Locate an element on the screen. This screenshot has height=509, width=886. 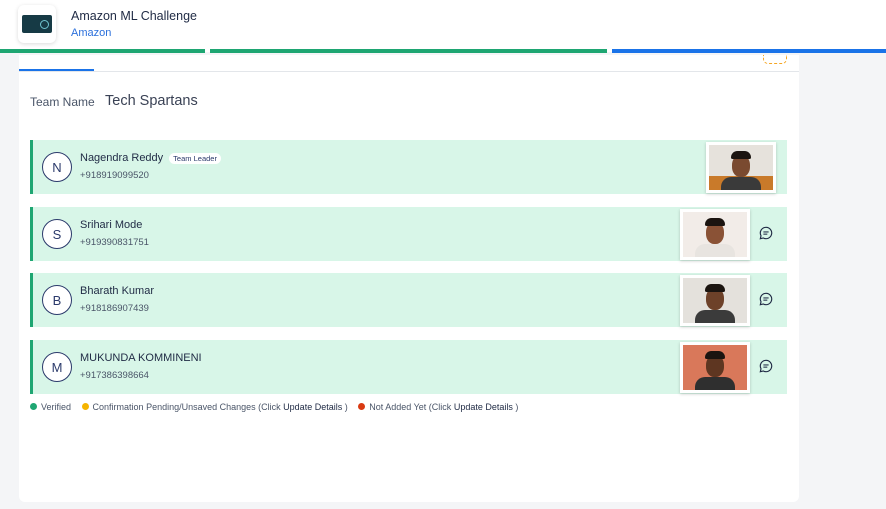
verified-dot-icon is located at coordinates (33, 407).